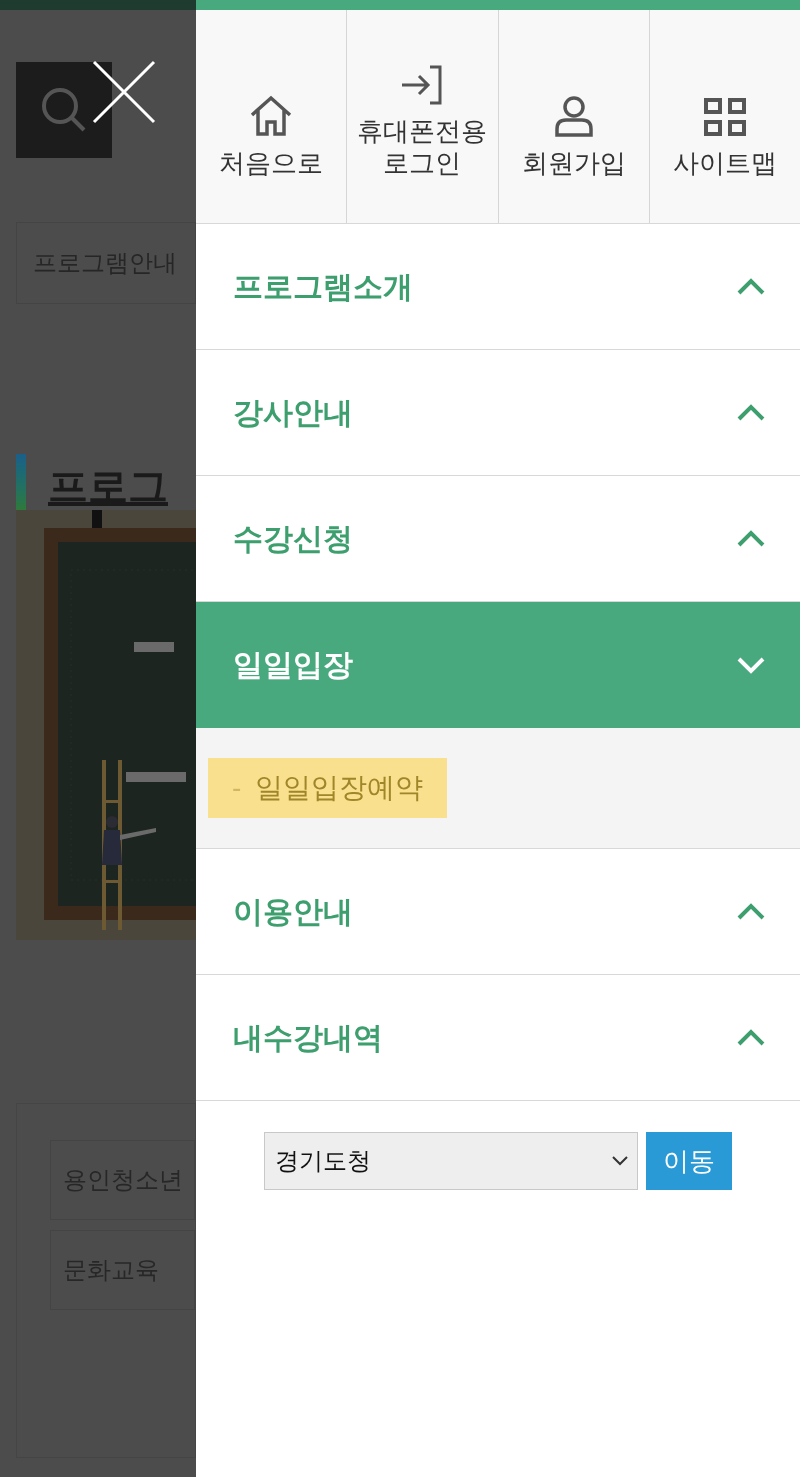 The width and height of the screenshot is (800, 1477). I want to click on quick-link: 처음으로, so click(271, 116).